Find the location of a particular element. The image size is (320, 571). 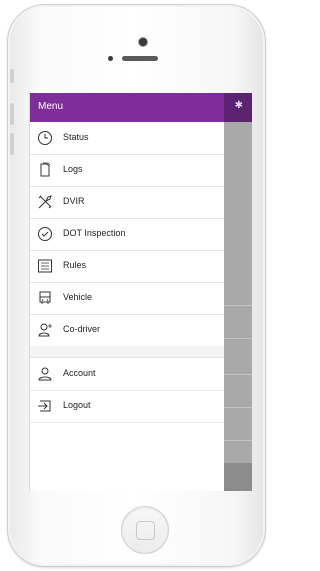

menu-item-dvir: DVIR is located at coordinates (127, 202).